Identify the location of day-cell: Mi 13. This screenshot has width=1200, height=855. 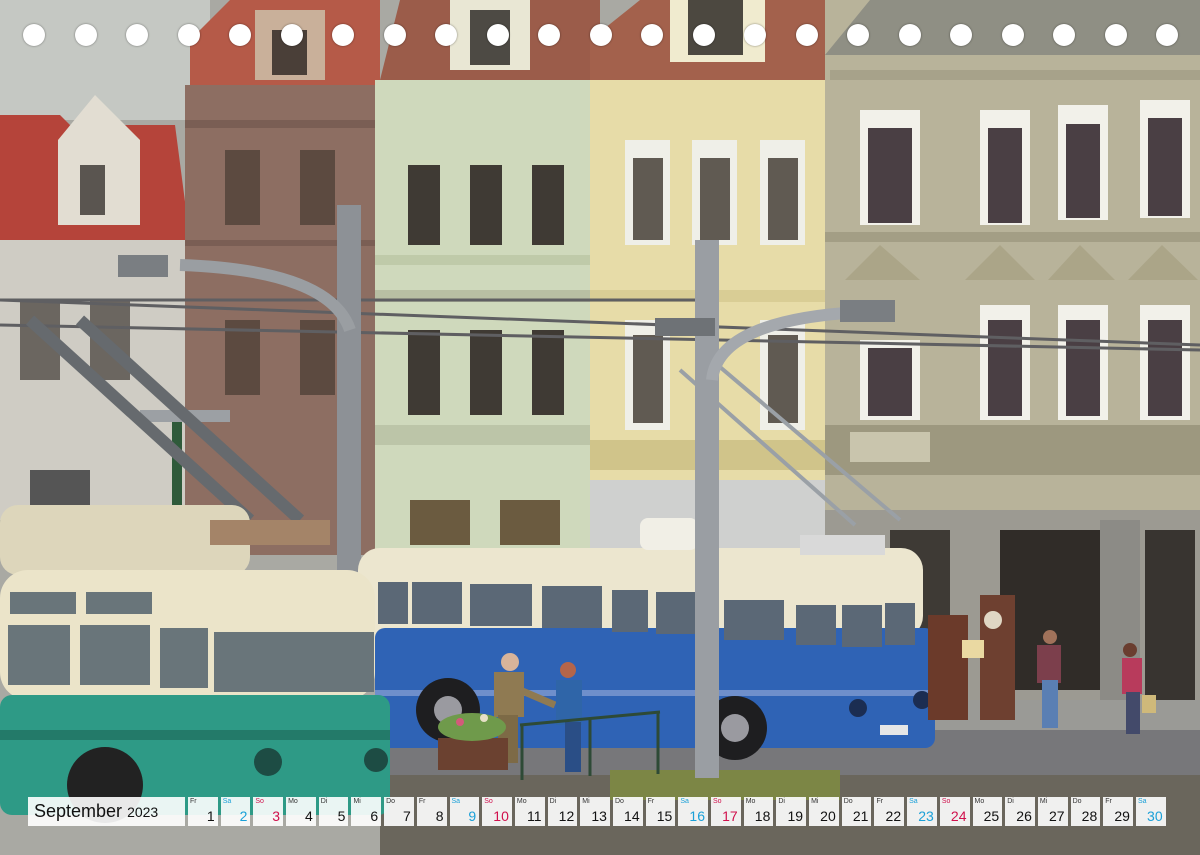
(595, 811).